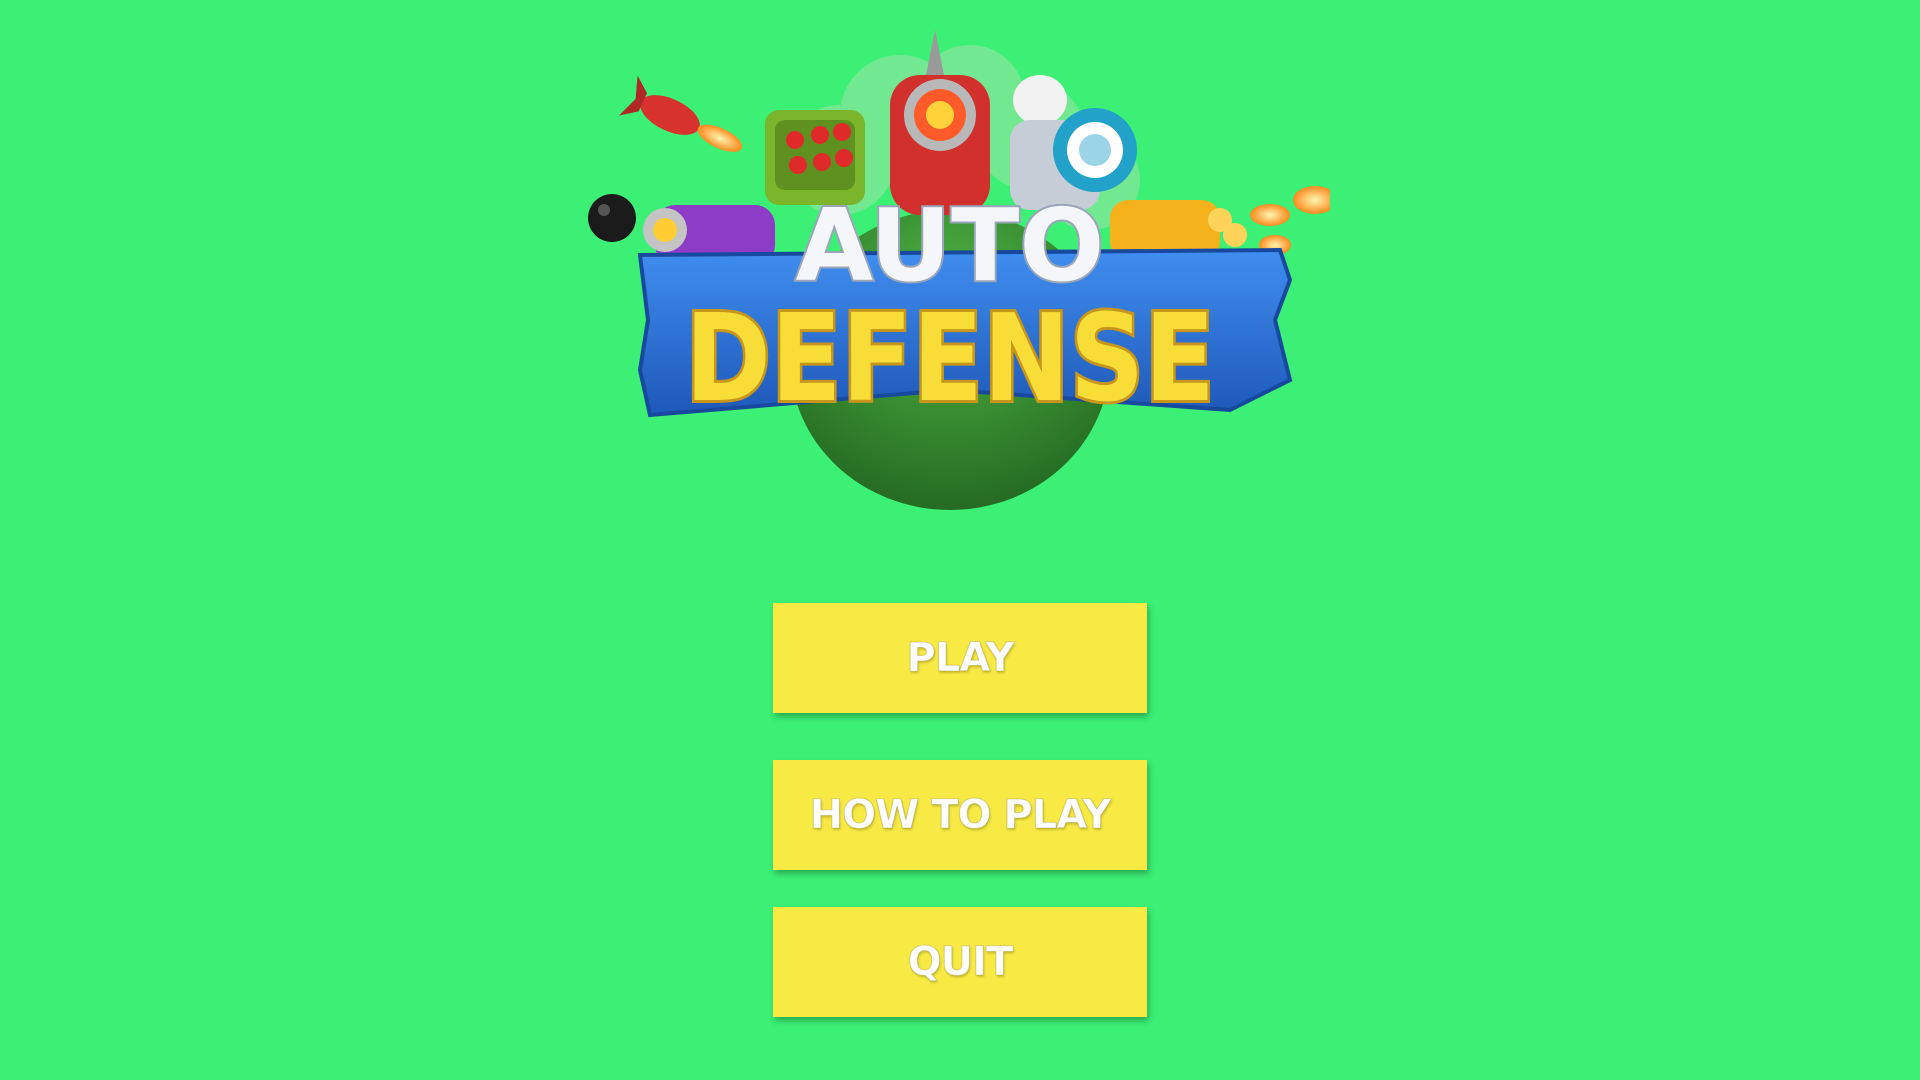  Describe the element at coordinates (1040, 100) in the screenshot. I see `egg-icon` at that location.